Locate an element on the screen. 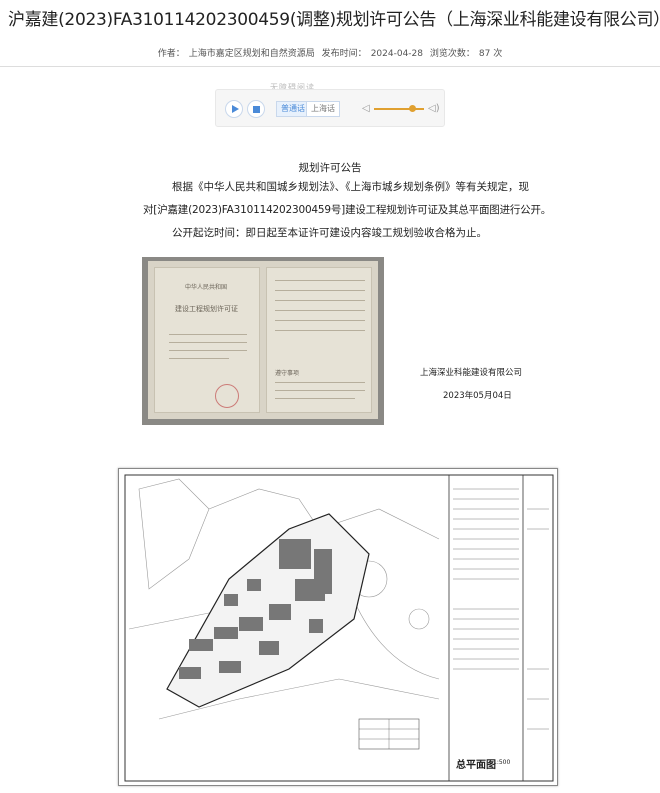 The width and height of the screenshot is (660, 793). author: 上海市嘉定区规划和自然资源局 is located at coordinates (251, 54).